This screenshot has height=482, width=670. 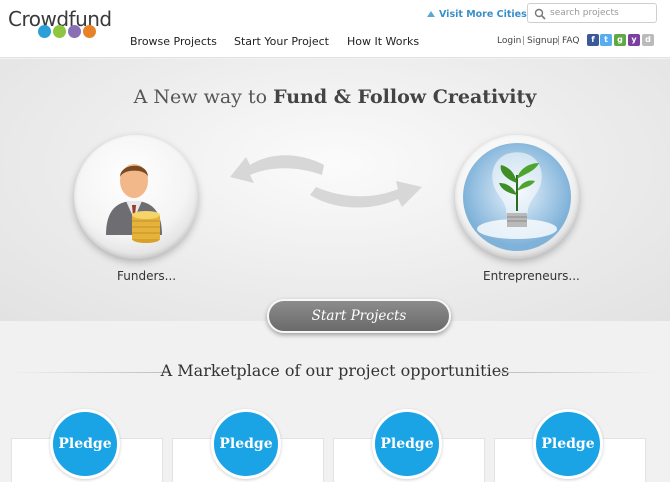 I want to click on logo-dots, so click(x=68, y=32).